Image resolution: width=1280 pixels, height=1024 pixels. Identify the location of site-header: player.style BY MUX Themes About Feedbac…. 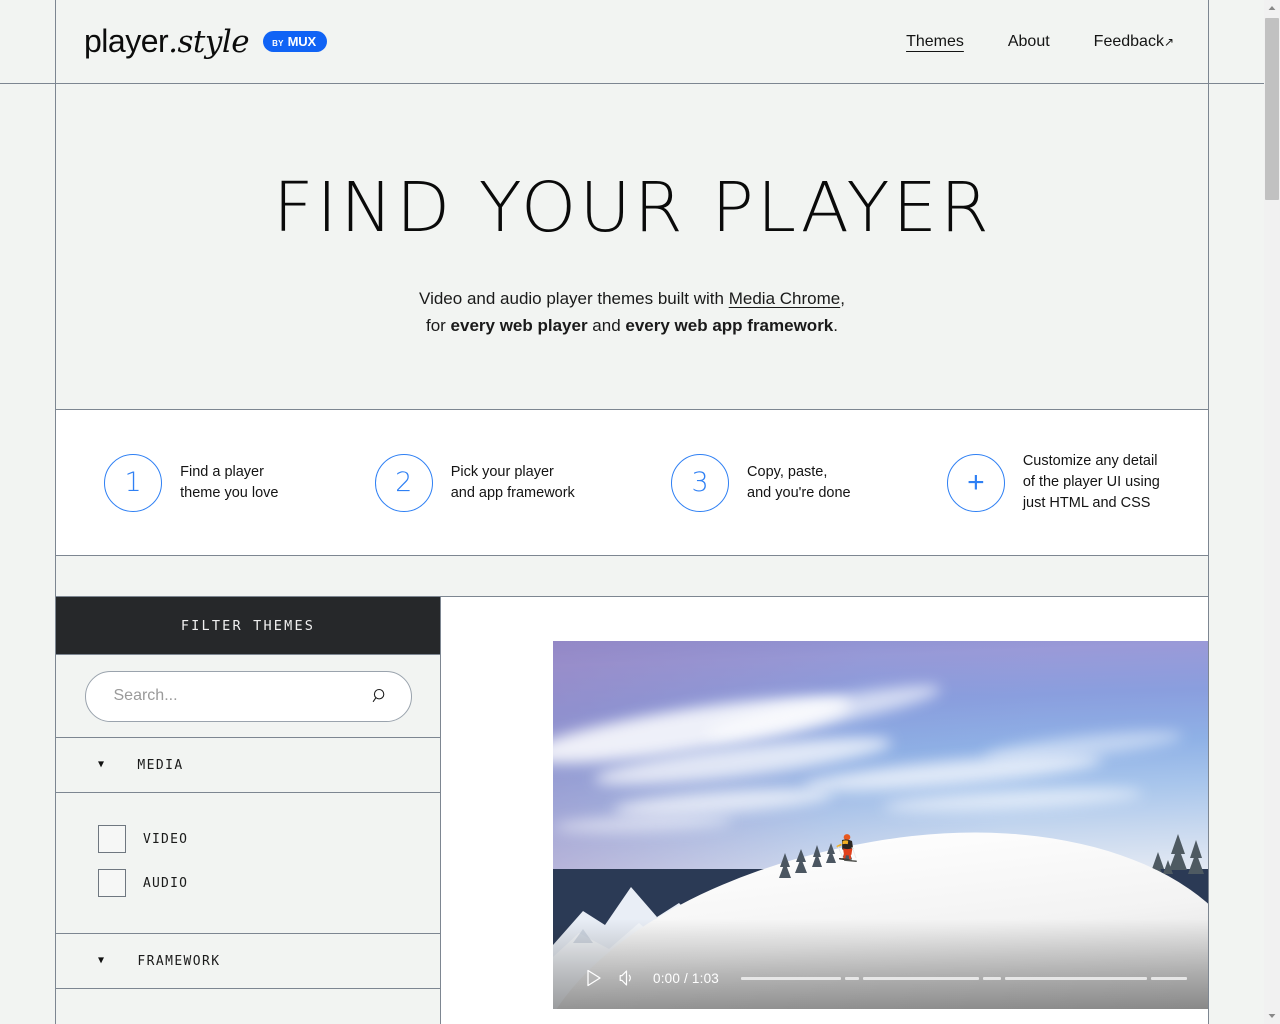
(632, 42).